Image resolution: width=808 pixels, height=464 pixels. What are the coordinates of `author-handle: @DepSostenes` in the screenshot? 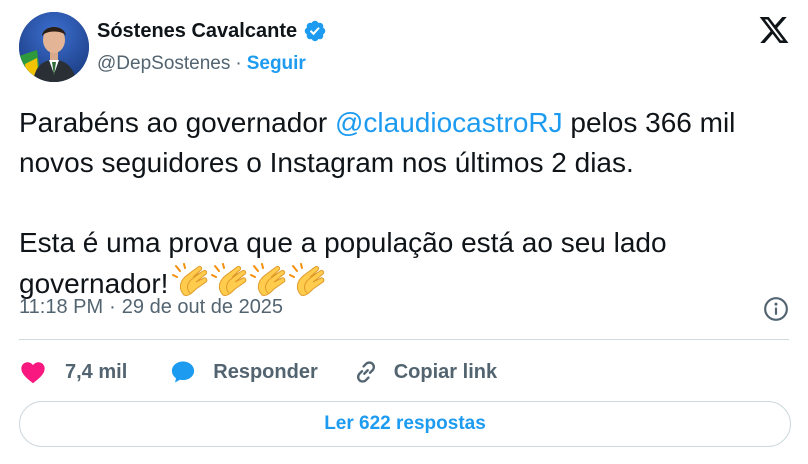 It's located at (163, 64).